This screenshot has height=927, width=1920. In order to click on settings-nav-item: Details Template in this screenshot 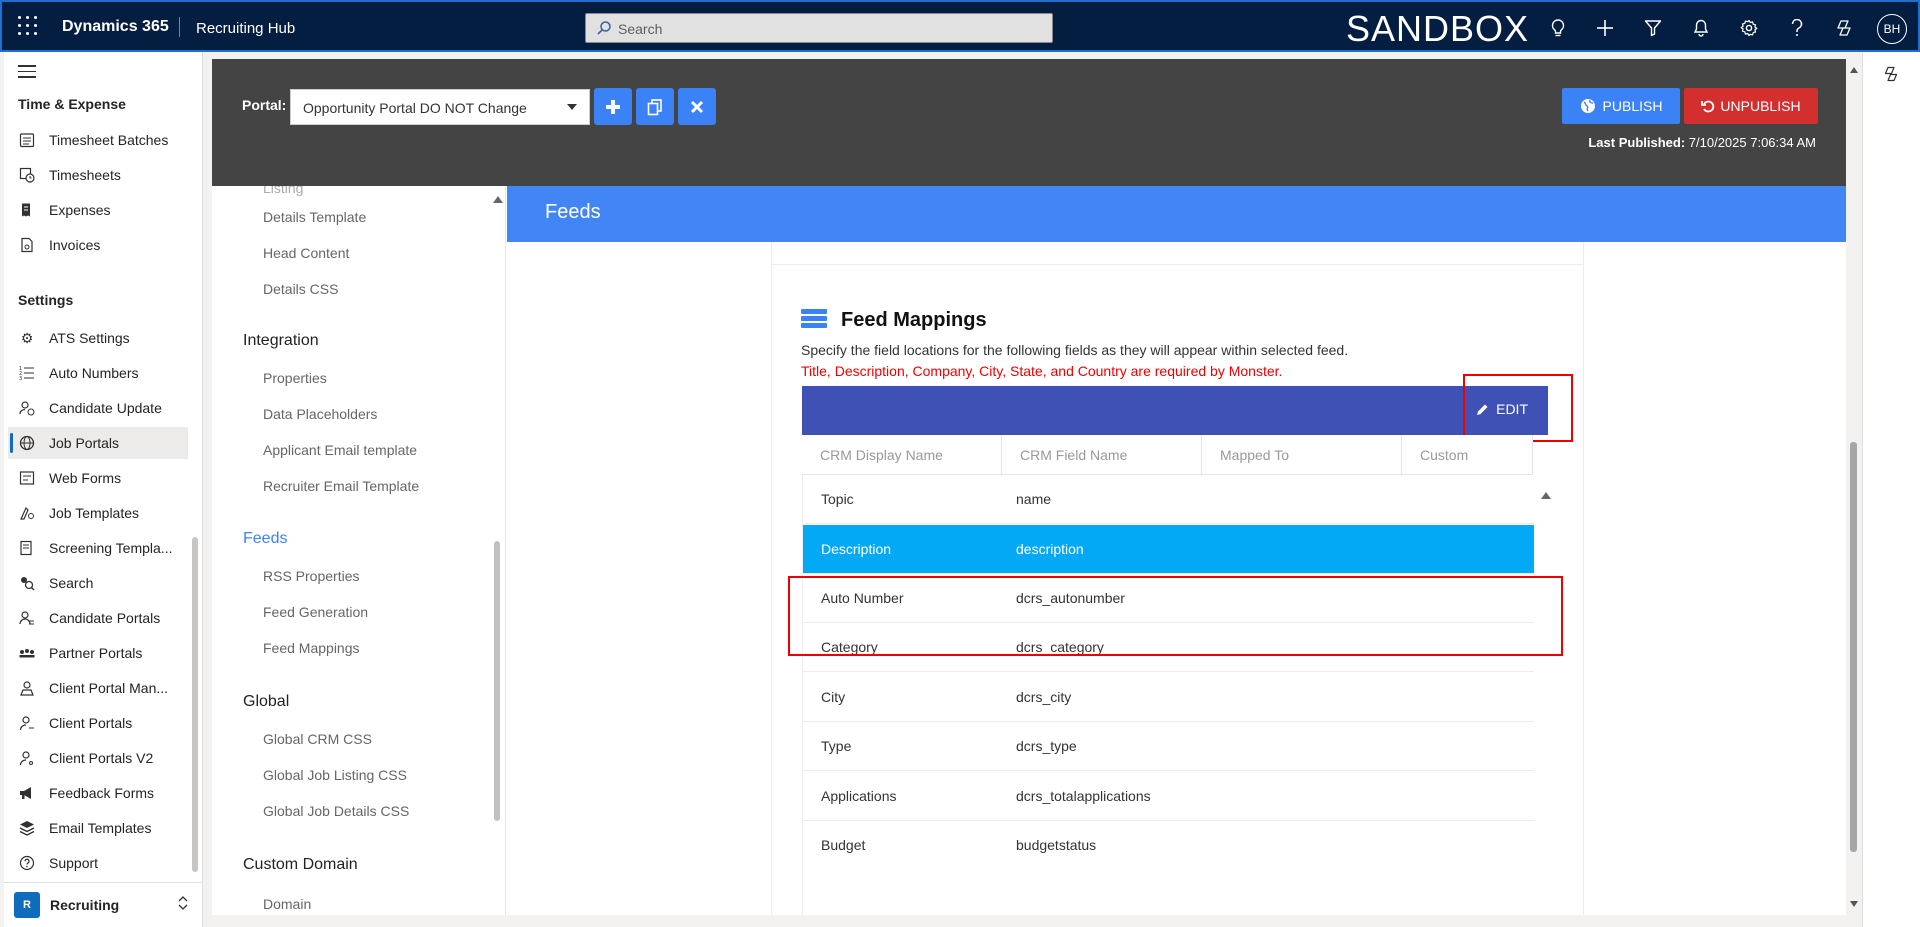, I will do `click(314, 217)`.